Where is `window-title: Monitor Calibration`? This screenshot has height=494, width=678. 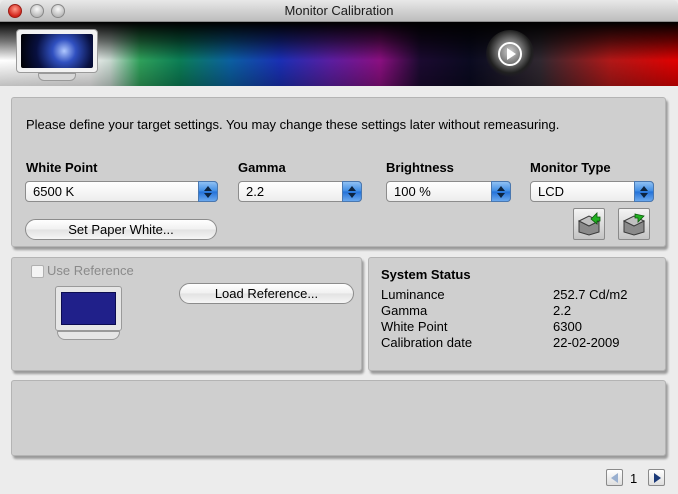
window-title: Monitor Calibration is located at coordinates (339, 10).